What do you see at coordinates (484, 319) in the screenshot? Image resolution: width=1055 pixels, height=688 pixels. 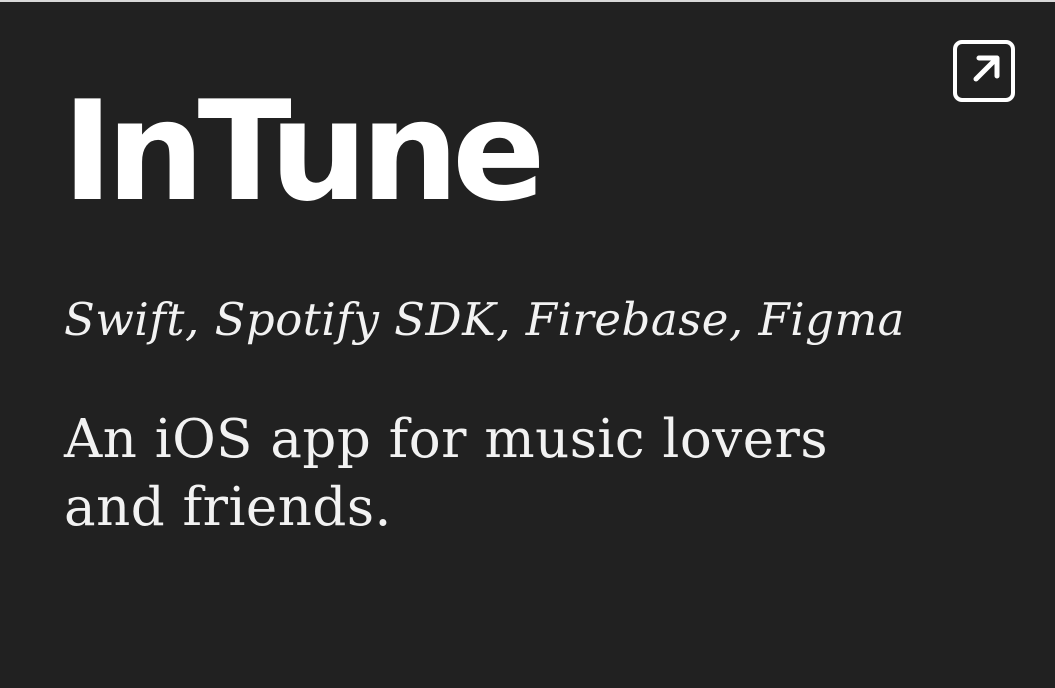 I see `project-tech-stack: Swift, Spotify SDK, Firebase, Figma` at bounding box center [484, 319].